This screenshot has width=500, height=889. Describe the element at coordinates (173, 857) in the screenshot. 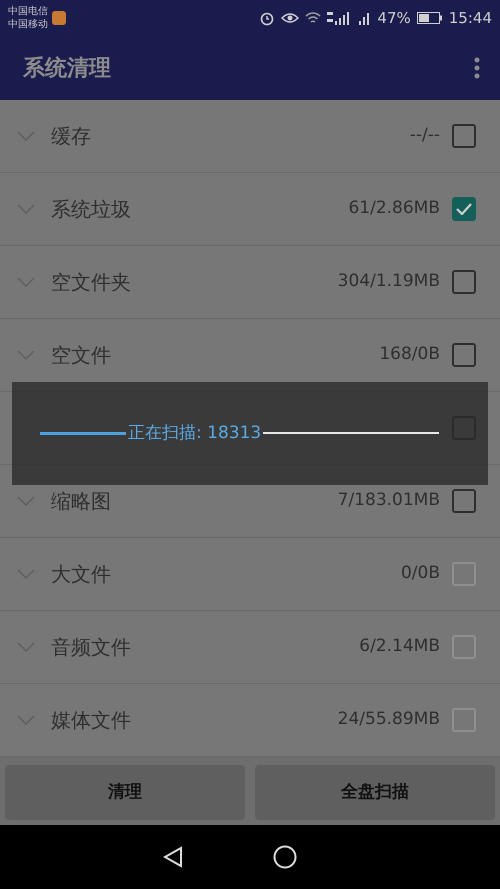

I see `back-icon` at that location.